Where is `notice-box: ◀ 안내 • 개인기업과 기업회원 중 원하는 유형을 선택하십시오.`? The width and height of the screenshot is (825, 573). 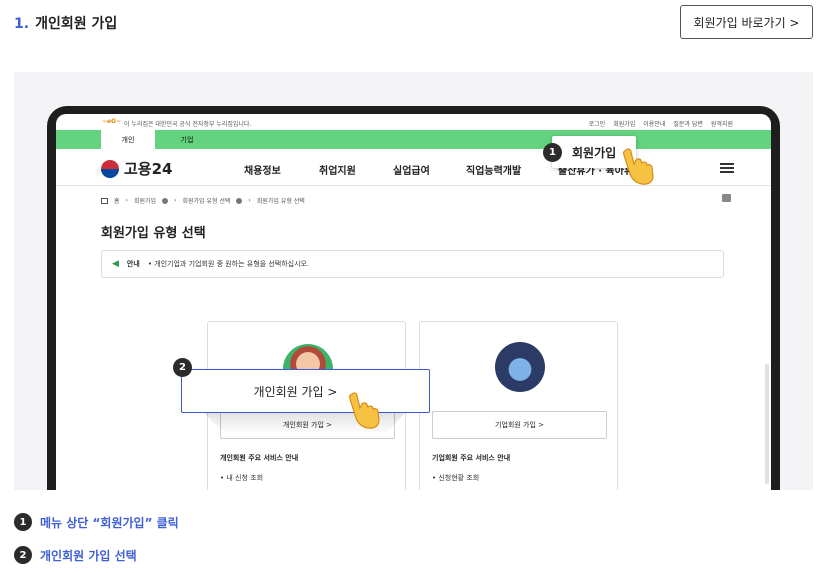 notice-box: ◀ 안내 • 개인기업과 기업회원 중 원하는 유형을 선택하십시오. is located at coordinates (412, 264).